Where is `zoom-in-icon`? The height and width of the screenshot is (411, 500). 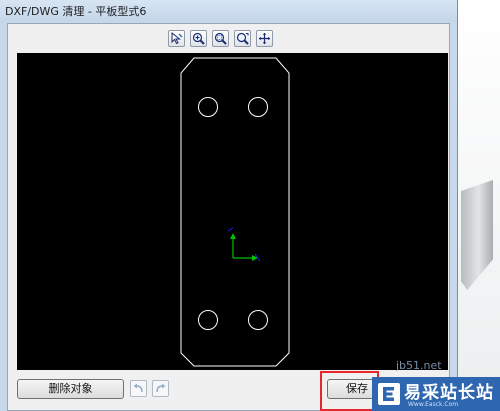
zoom-in-icon is located at coordinates (198, 38).